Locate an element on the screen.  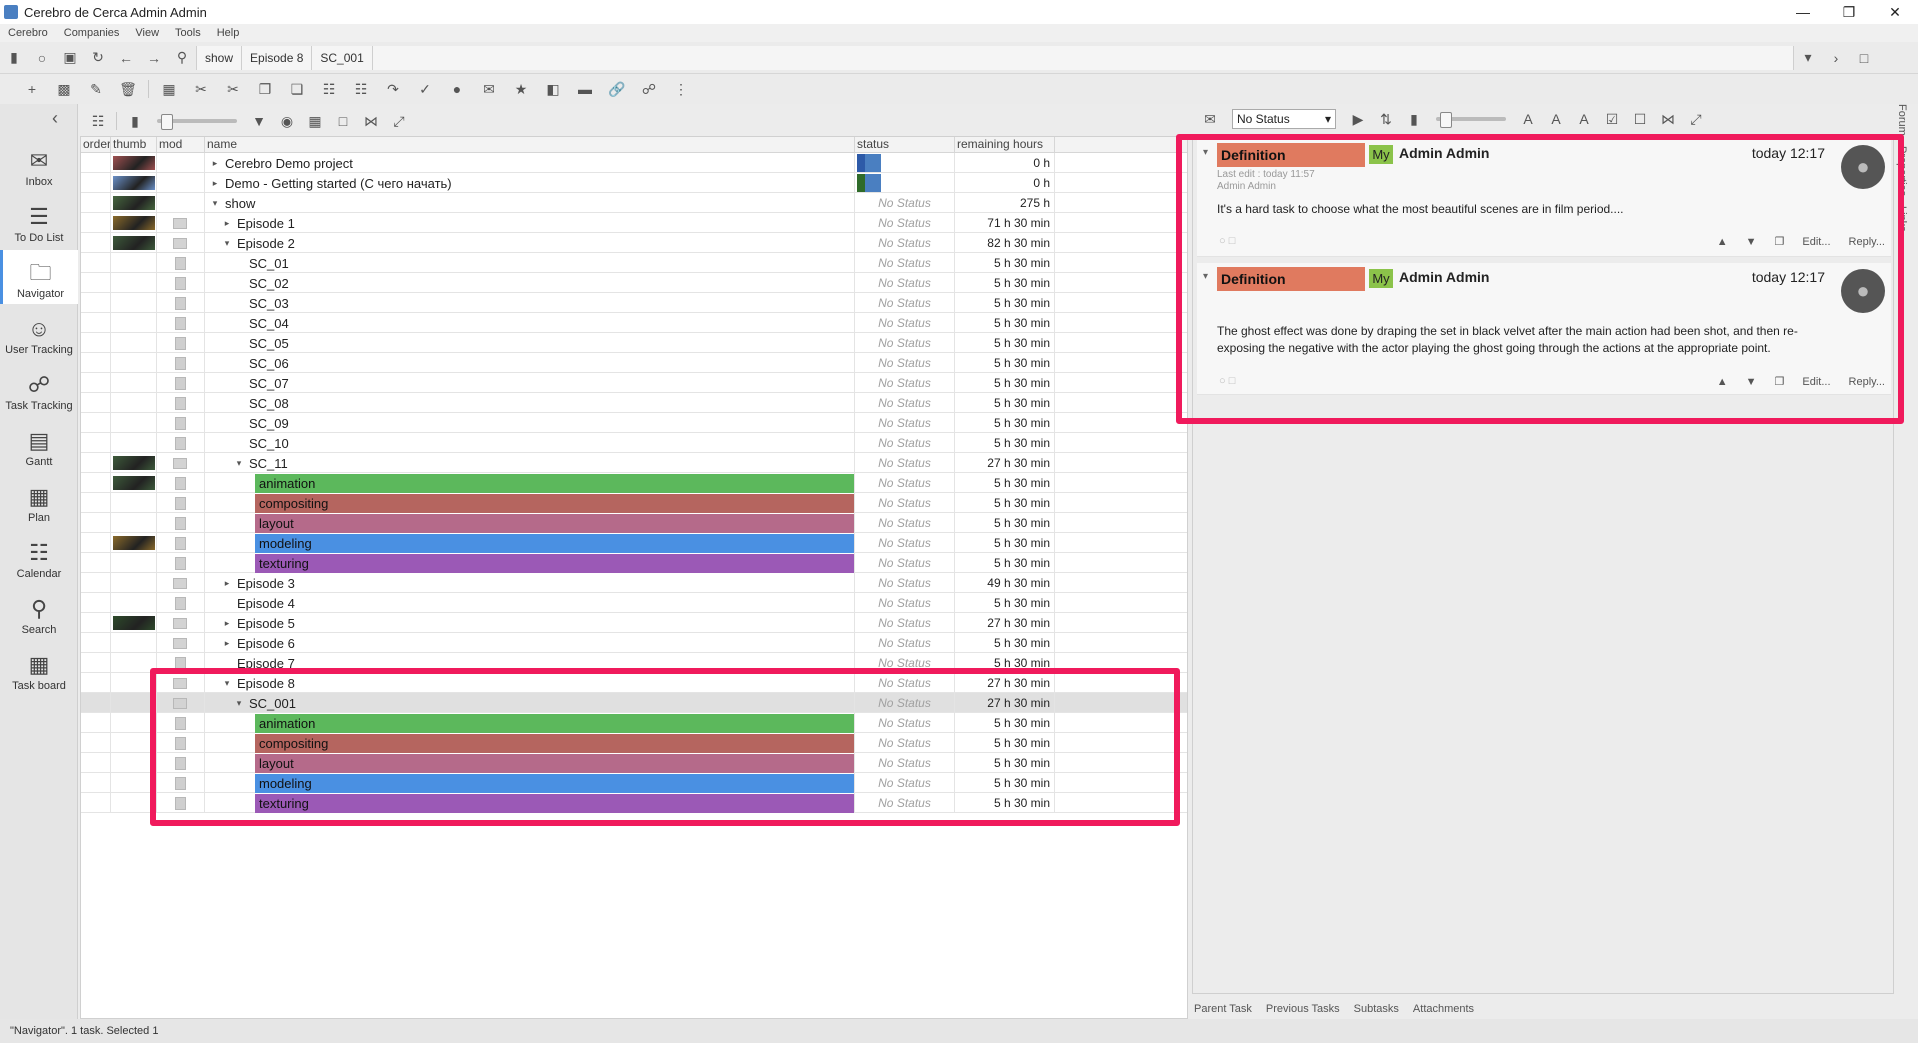
table-row: ▾ SC_11 No Status 27 h 30 min is located at coordinates (634, 463).